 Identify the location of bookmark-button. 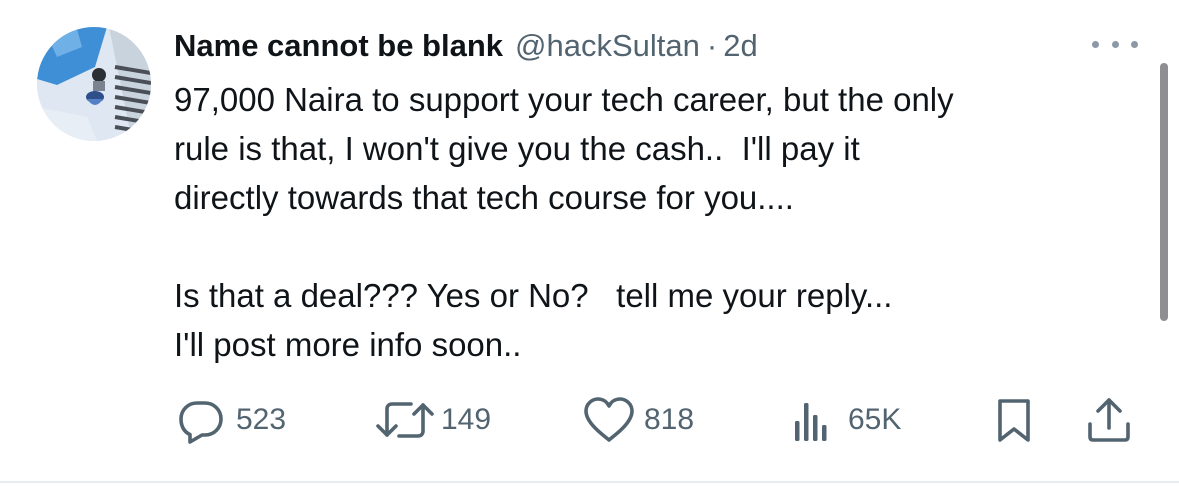
(1014, 420).